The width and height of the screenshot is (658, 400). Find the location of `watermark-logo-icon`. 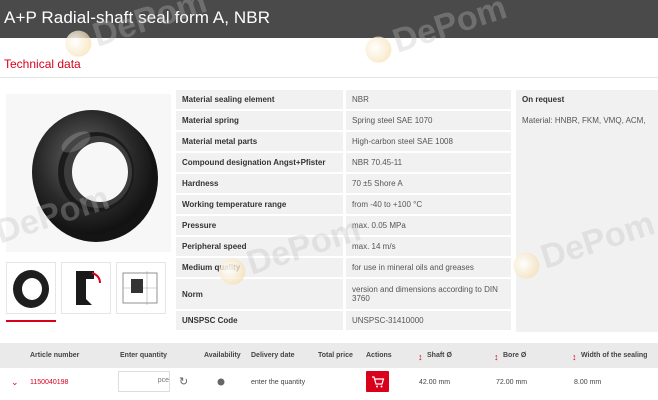

watermark-logo-icon is located at coordinates (378, 50).